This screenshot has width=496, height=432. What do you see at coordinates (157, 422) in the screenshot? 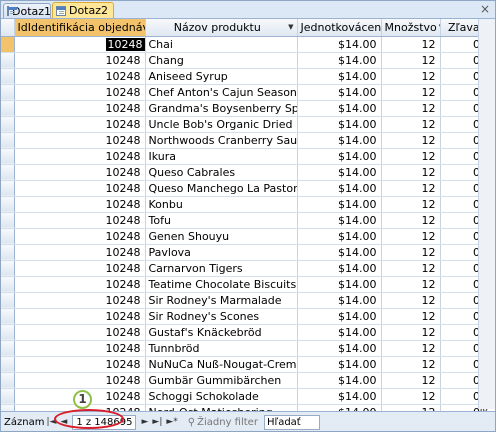
I see `last-record-icon: ►|` at bounding box center [157, 422].